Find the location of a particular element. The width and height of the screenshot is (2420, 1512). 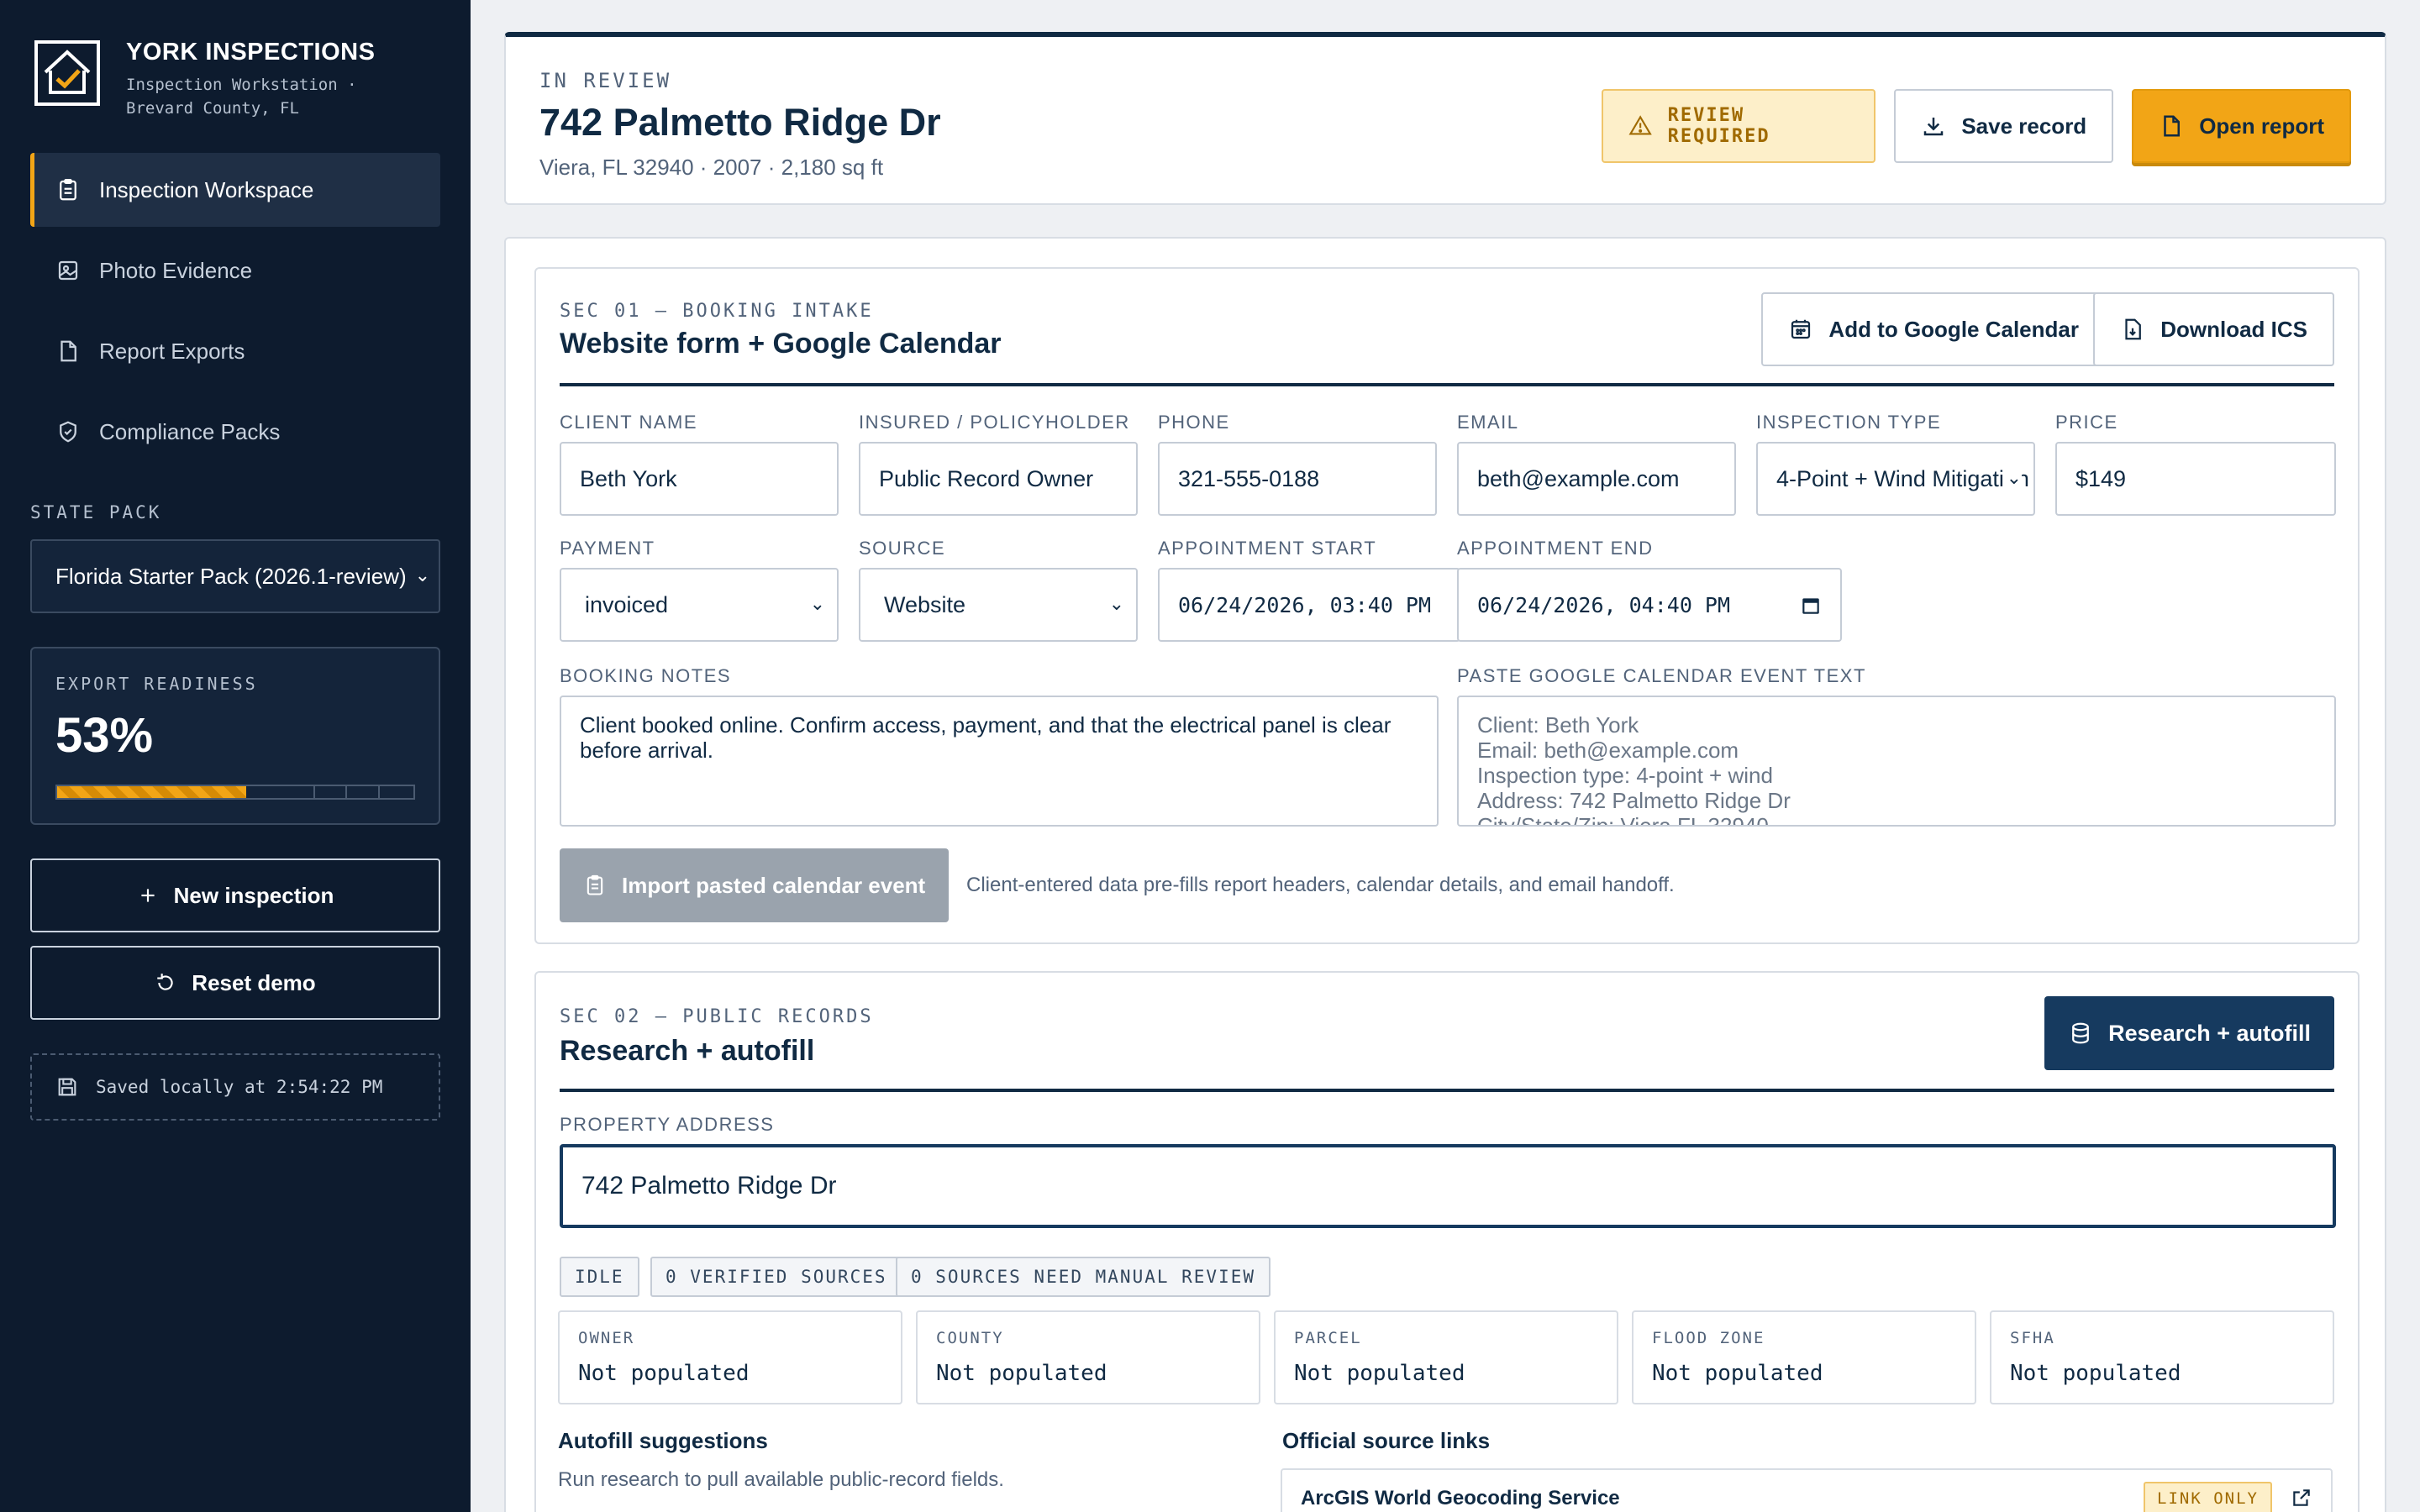

link-only-badge: LINK ONLY is located at coordinates (2208, 1497).